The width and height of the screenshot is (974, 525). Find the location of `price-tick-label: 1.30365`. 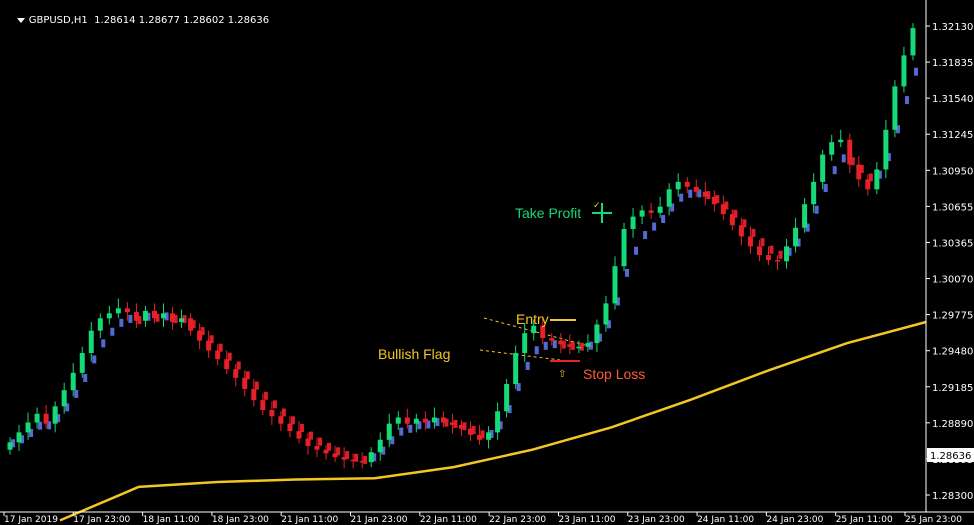

price-tick-label: 1.30365 is located at coordinates (952, 243).